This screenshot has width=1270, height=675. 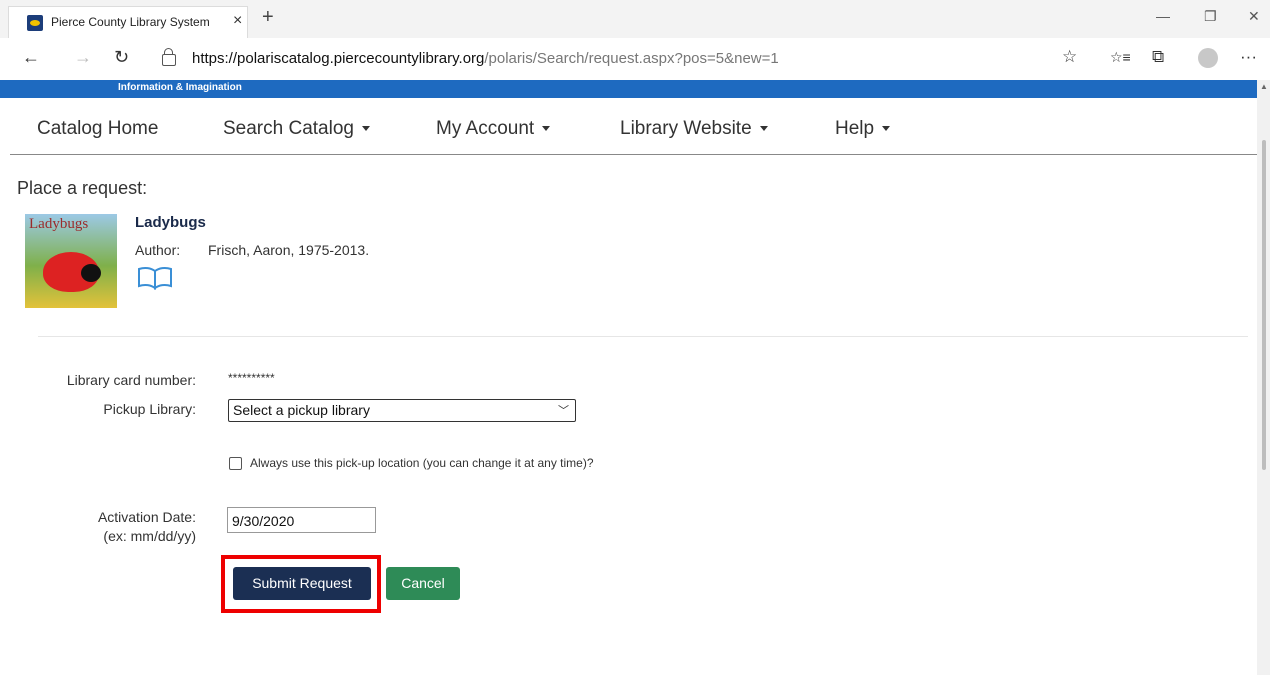 What do you see at coordinates (149, 536) in the screenshot?
I see `activation-date-hint: (ex: mm/dd/yy)` at bounding box center [149, 536].